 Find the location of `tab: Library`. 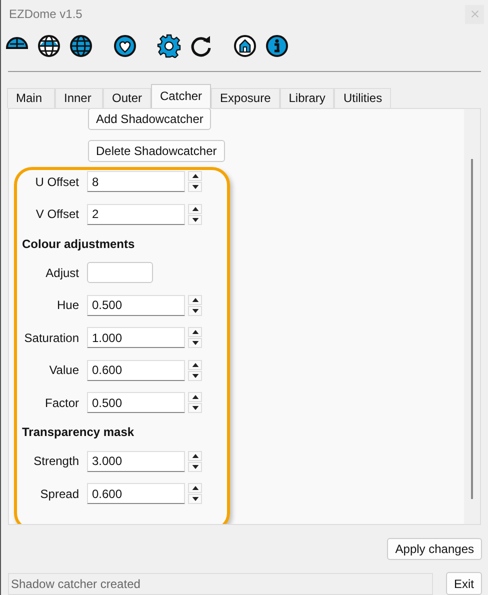

tab: Library is located at coordinates (307, 98).